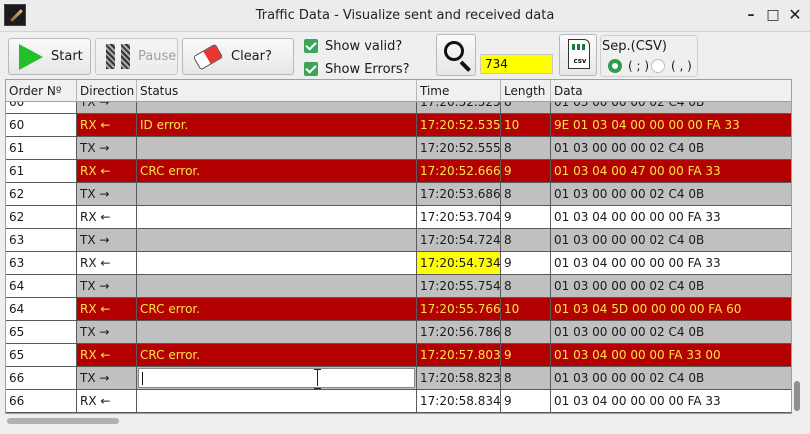 The height and width of the screenshot is (434, 810). What do you see at coordinates (671, 355) in the screenshot?
I see `data-cell: 01 03 04 00 00 00 FA 33 00` at bounding box center [671, 355].